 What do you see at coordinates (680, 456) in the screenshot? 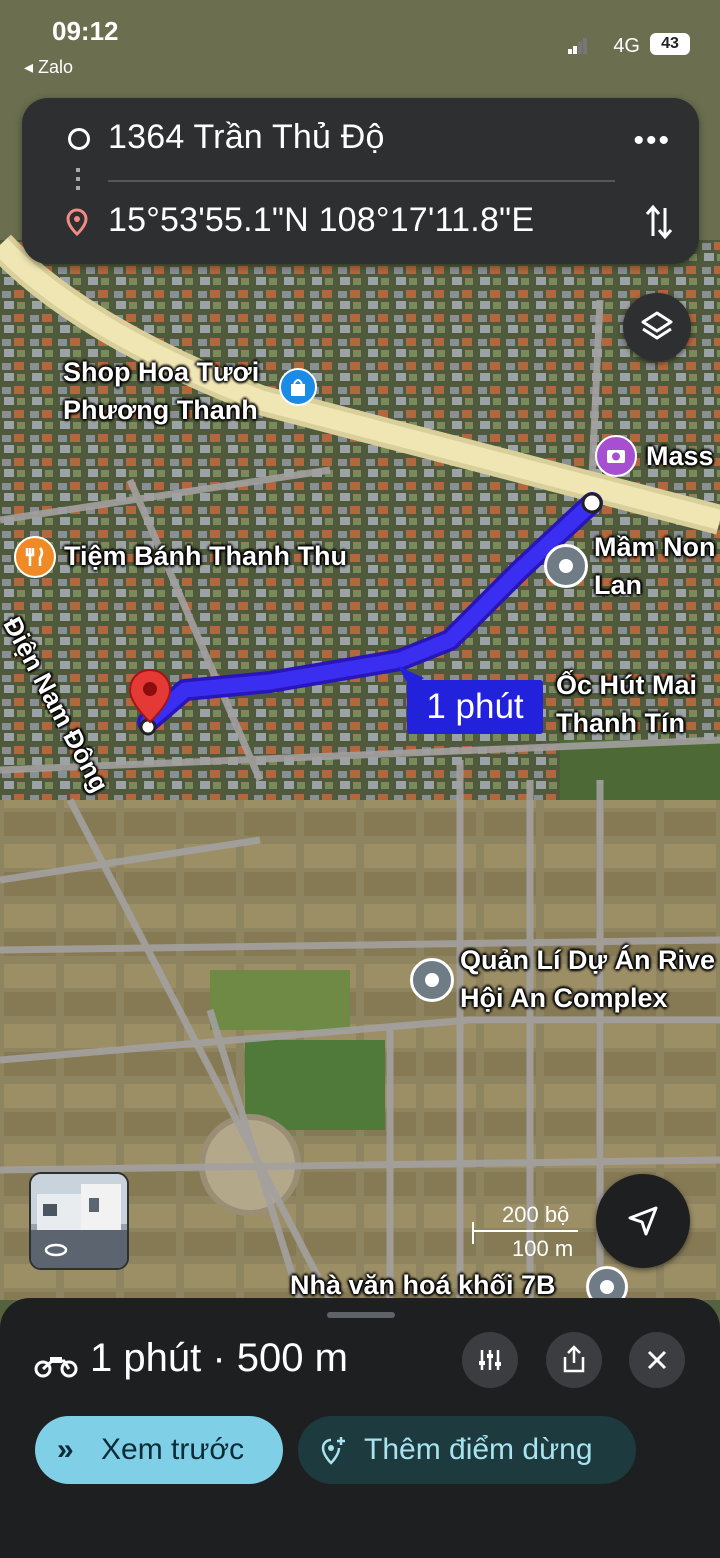
I see `place-label-mass: Mass` at bounding box center [680, 456].